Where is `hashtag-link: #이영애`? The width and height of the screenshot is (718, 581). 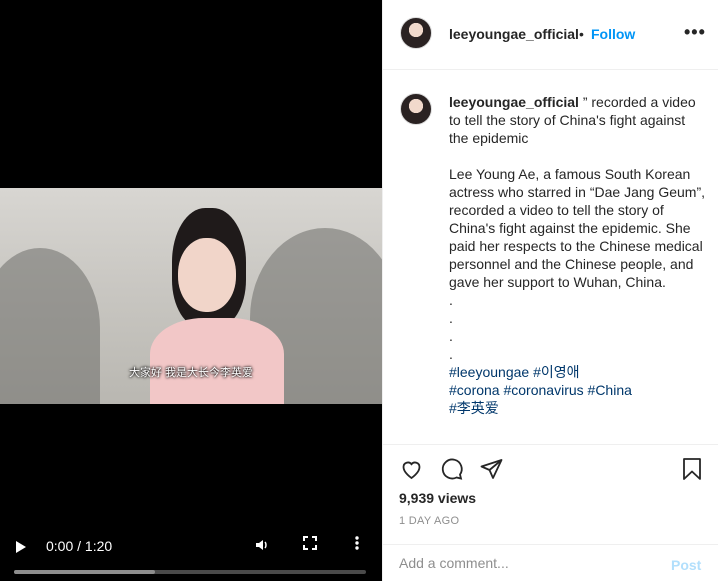
hashtag-link: #이영애 is located at coordinates (556, 372).